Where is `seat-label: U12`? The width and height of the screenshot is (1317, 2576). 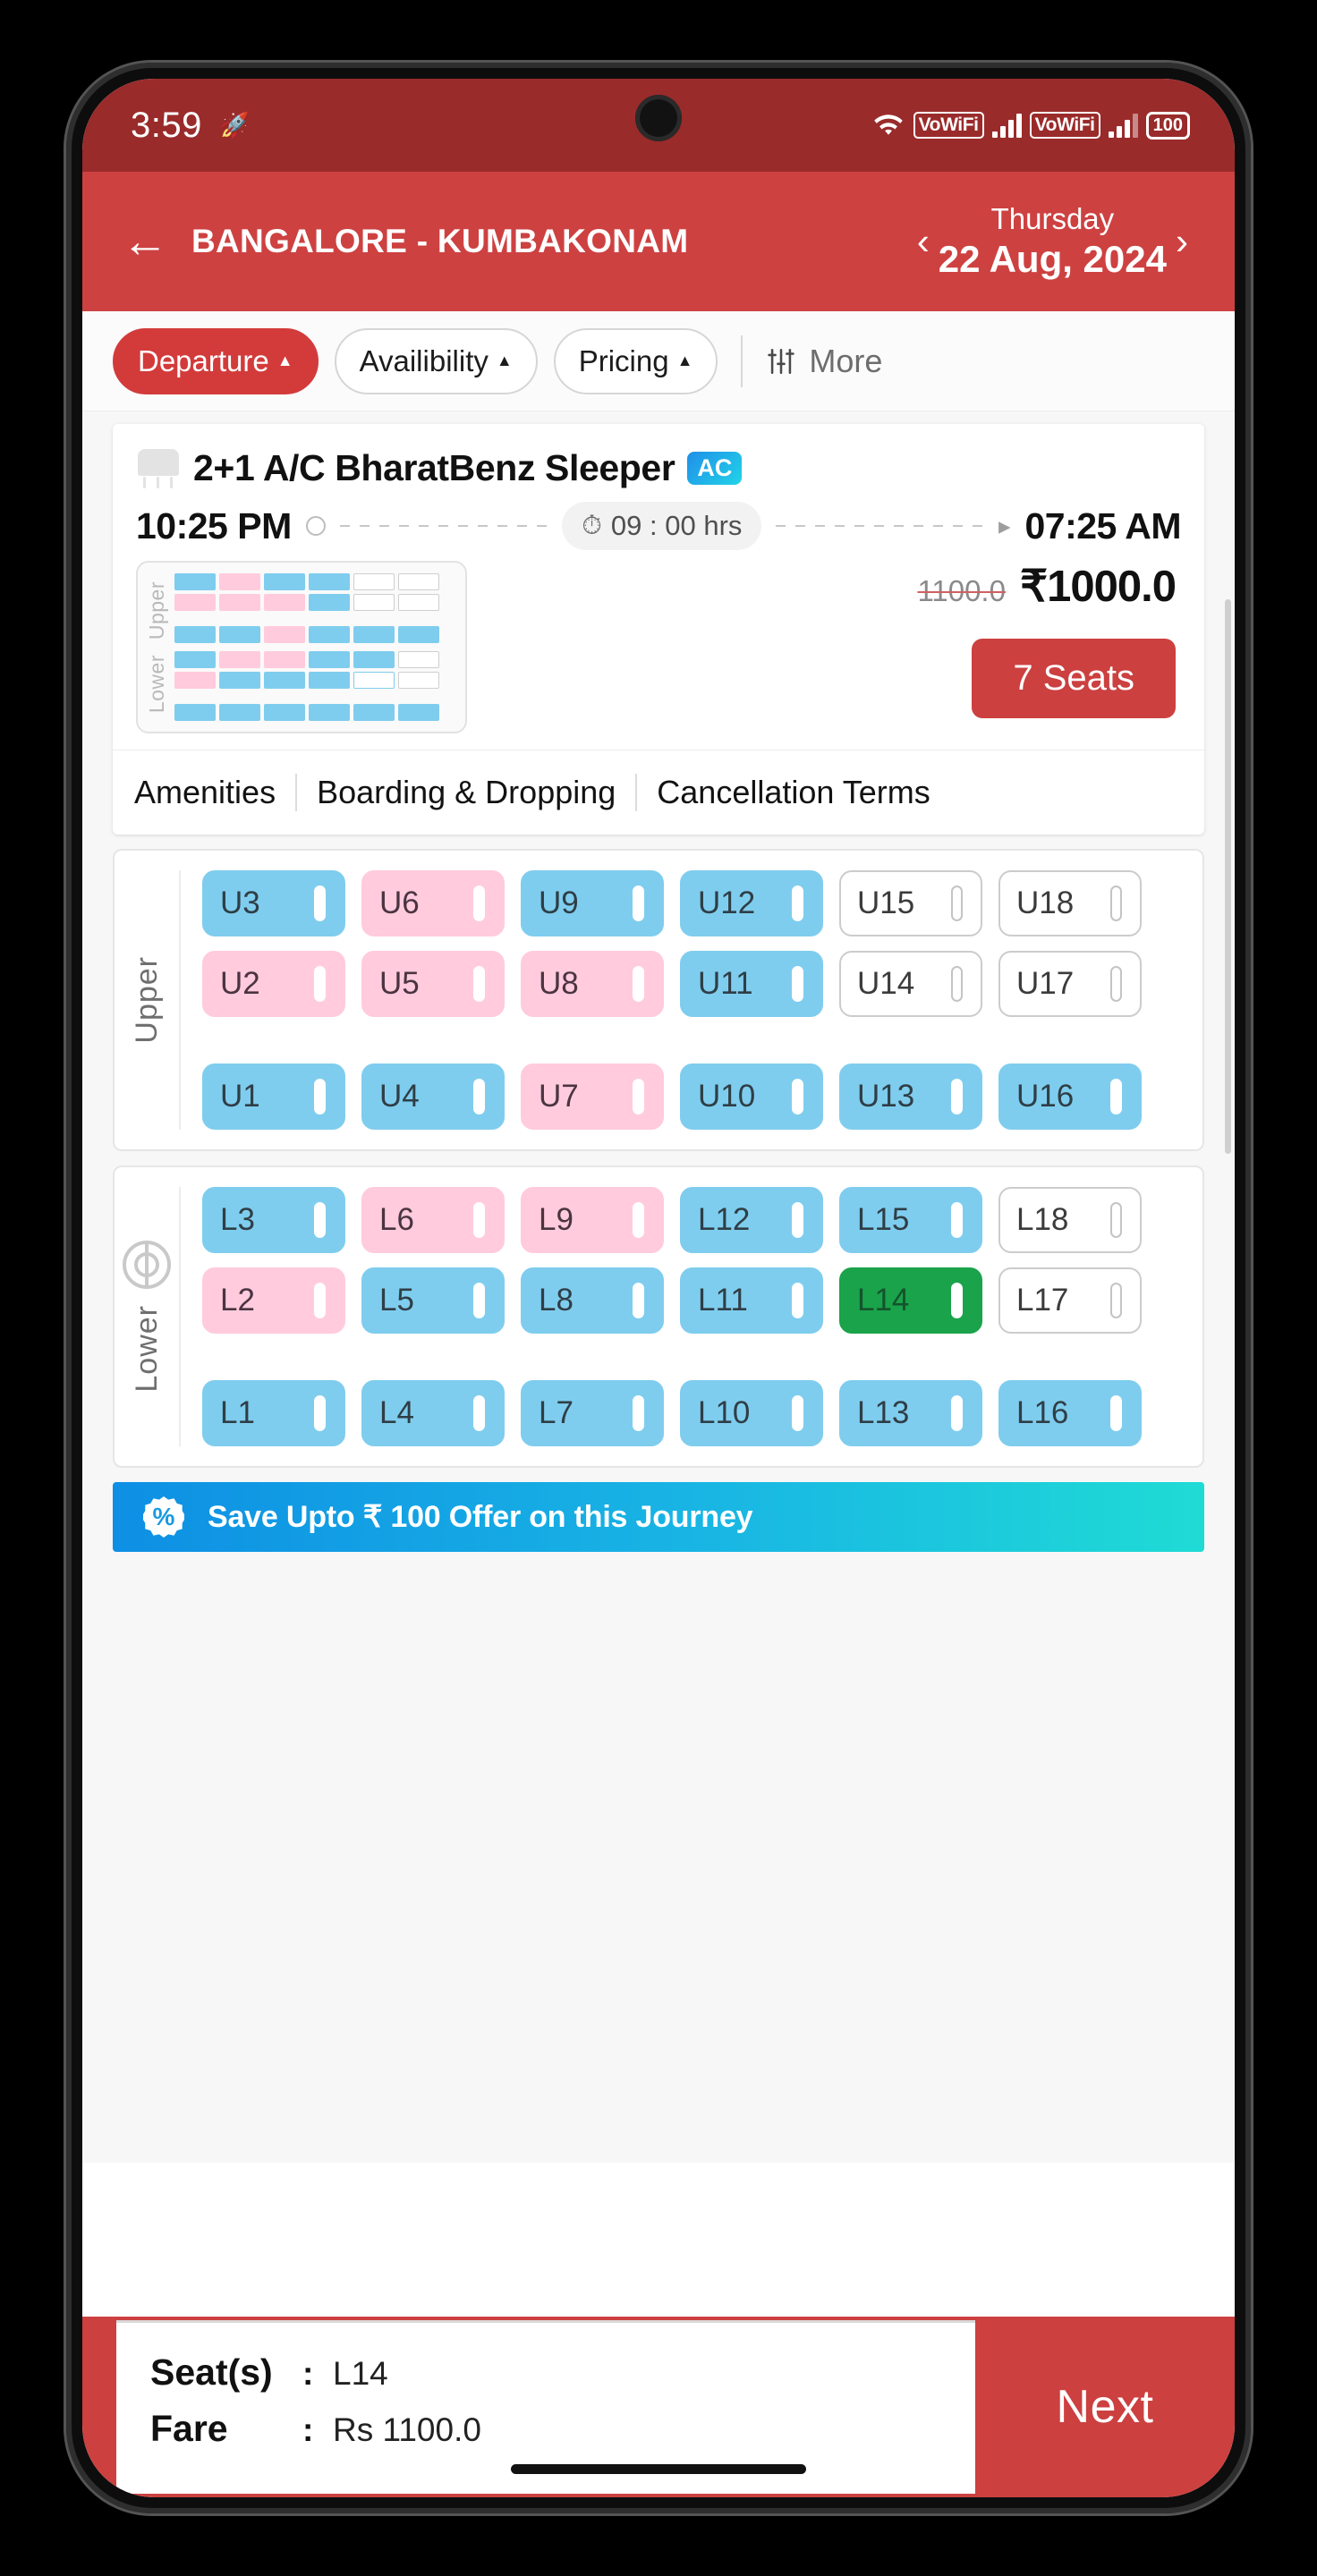
seat-label: U12 is located at coordinates (727, 903).